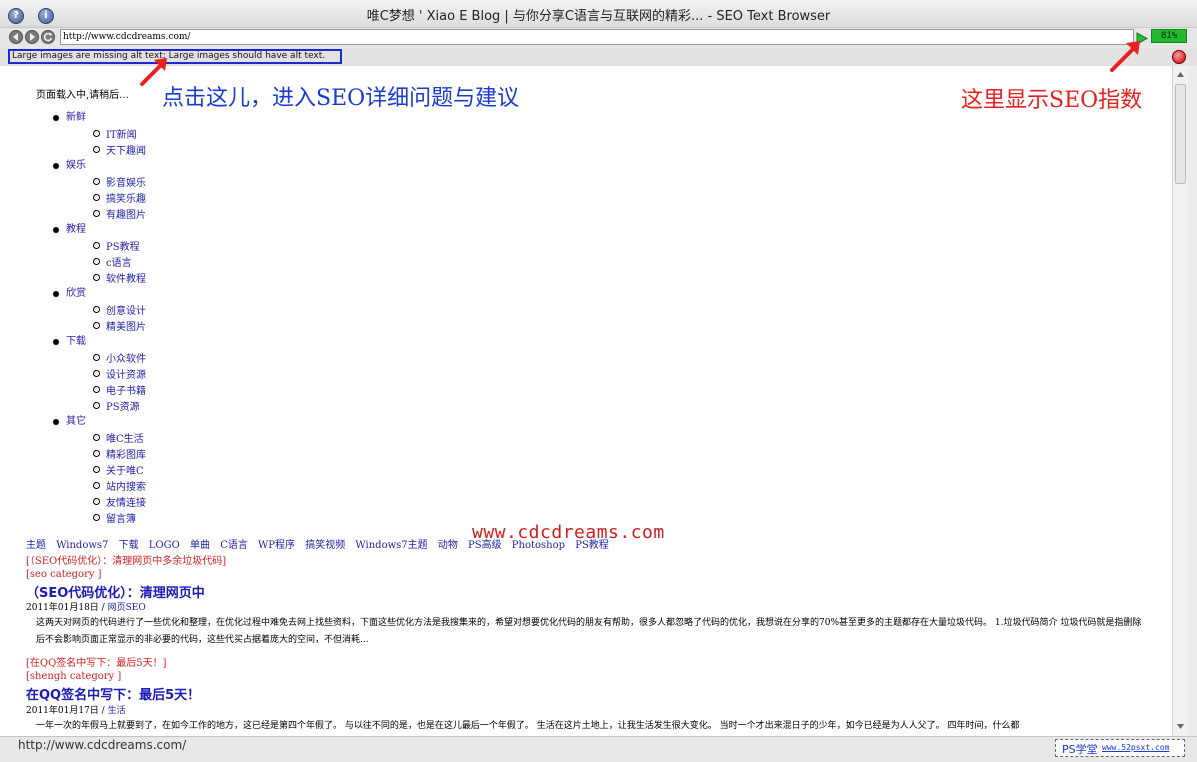 The height and width of the screenshot is (762, 1197). Describe the element at coordinates (1136, 747) in the screenshot. I see `logo-url: www.52psxt.com` at that location.